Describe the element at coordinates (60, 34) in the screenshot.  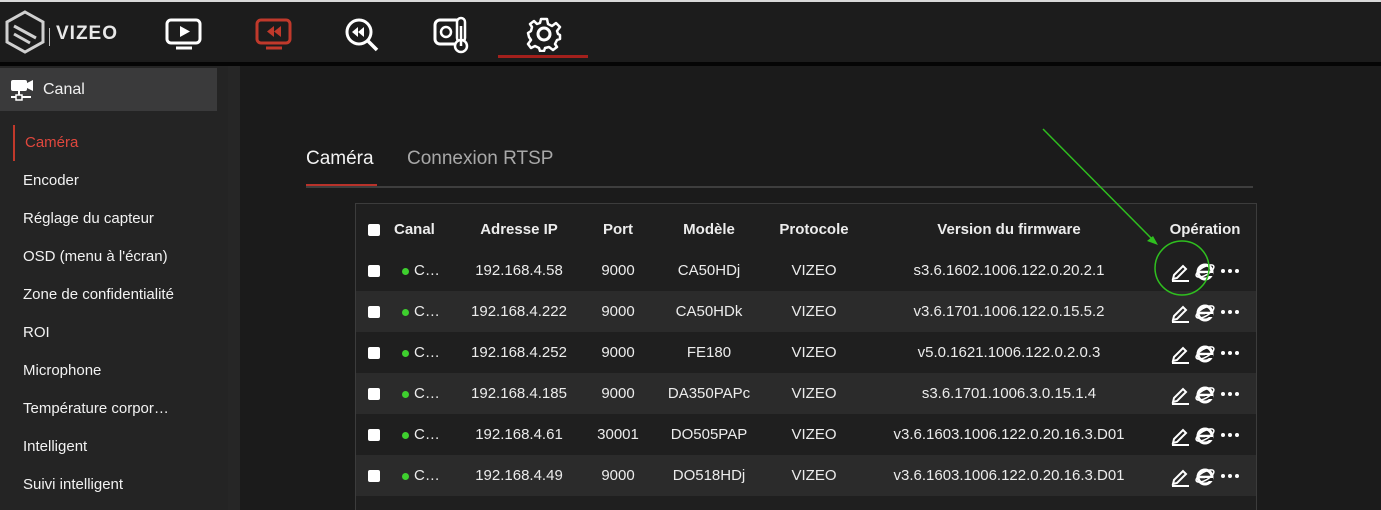
I see `vizeo-logo: VIZEO` at that location.